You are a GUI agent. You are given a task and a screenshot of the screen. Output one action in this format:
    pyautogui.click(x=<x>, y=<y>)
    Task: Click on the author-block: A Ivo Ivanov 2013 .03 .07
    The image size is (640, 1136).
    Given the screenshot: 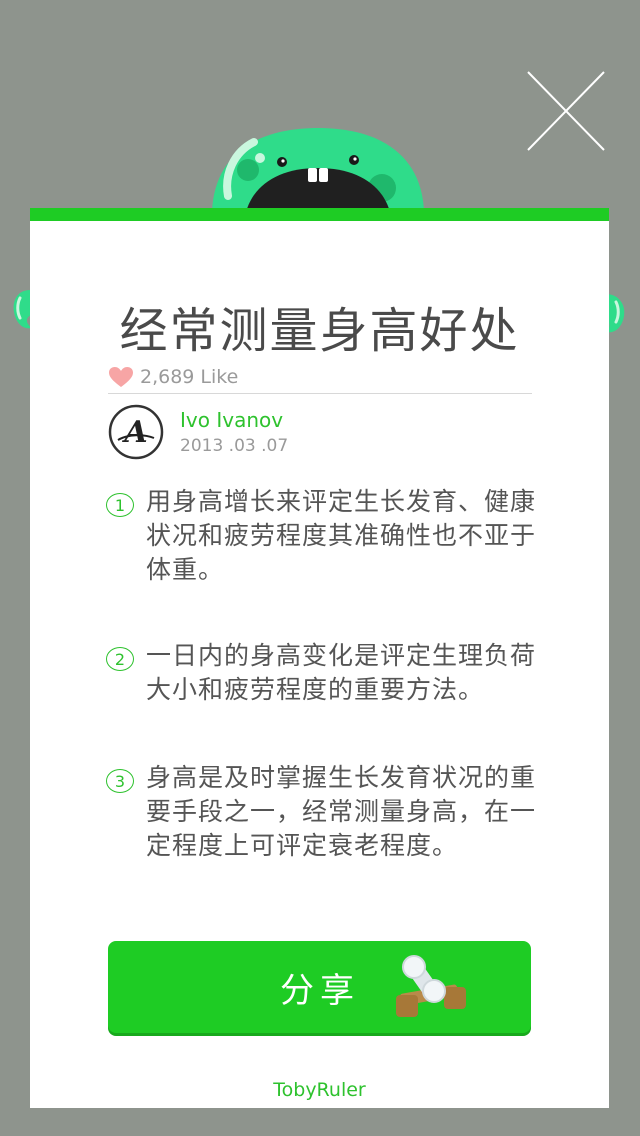 What is the action you would take?
    pyautogui.click(x=198, y=432)
    